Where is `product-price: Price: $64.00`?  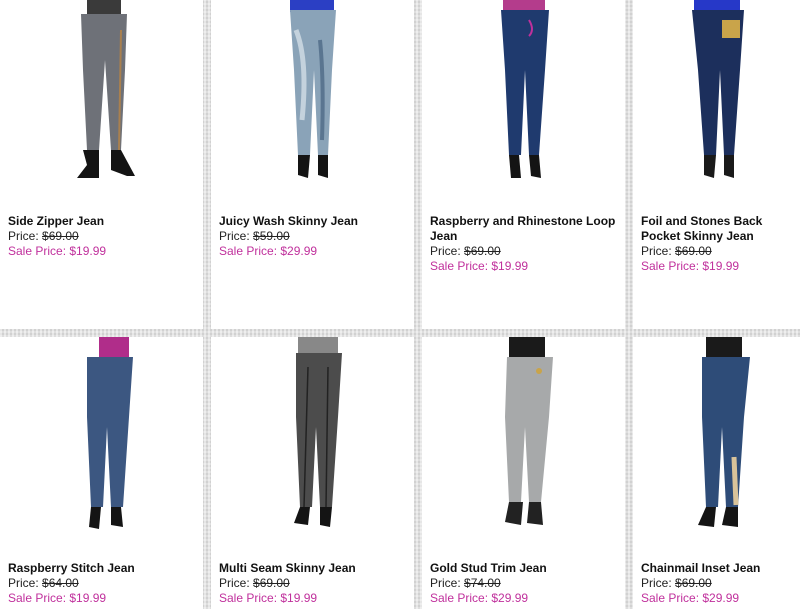
product-price: Price: $64.00 is located at coordinates (105, 583).